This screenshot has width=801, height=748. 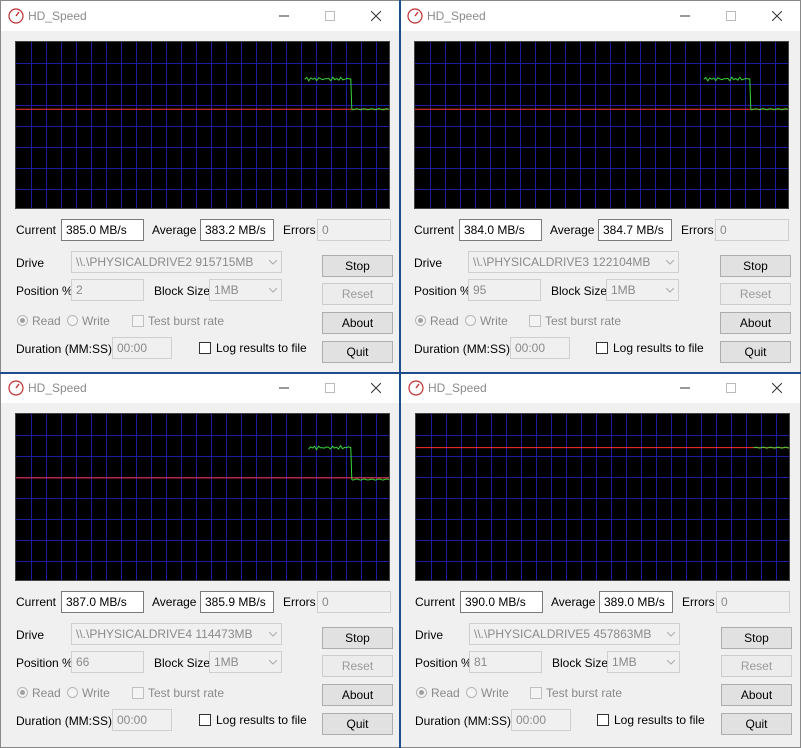 What do you see at coordinates (182, 291) in the screenshot?
I see `block-size-label: Block Size` at bounding box center [182, 291].